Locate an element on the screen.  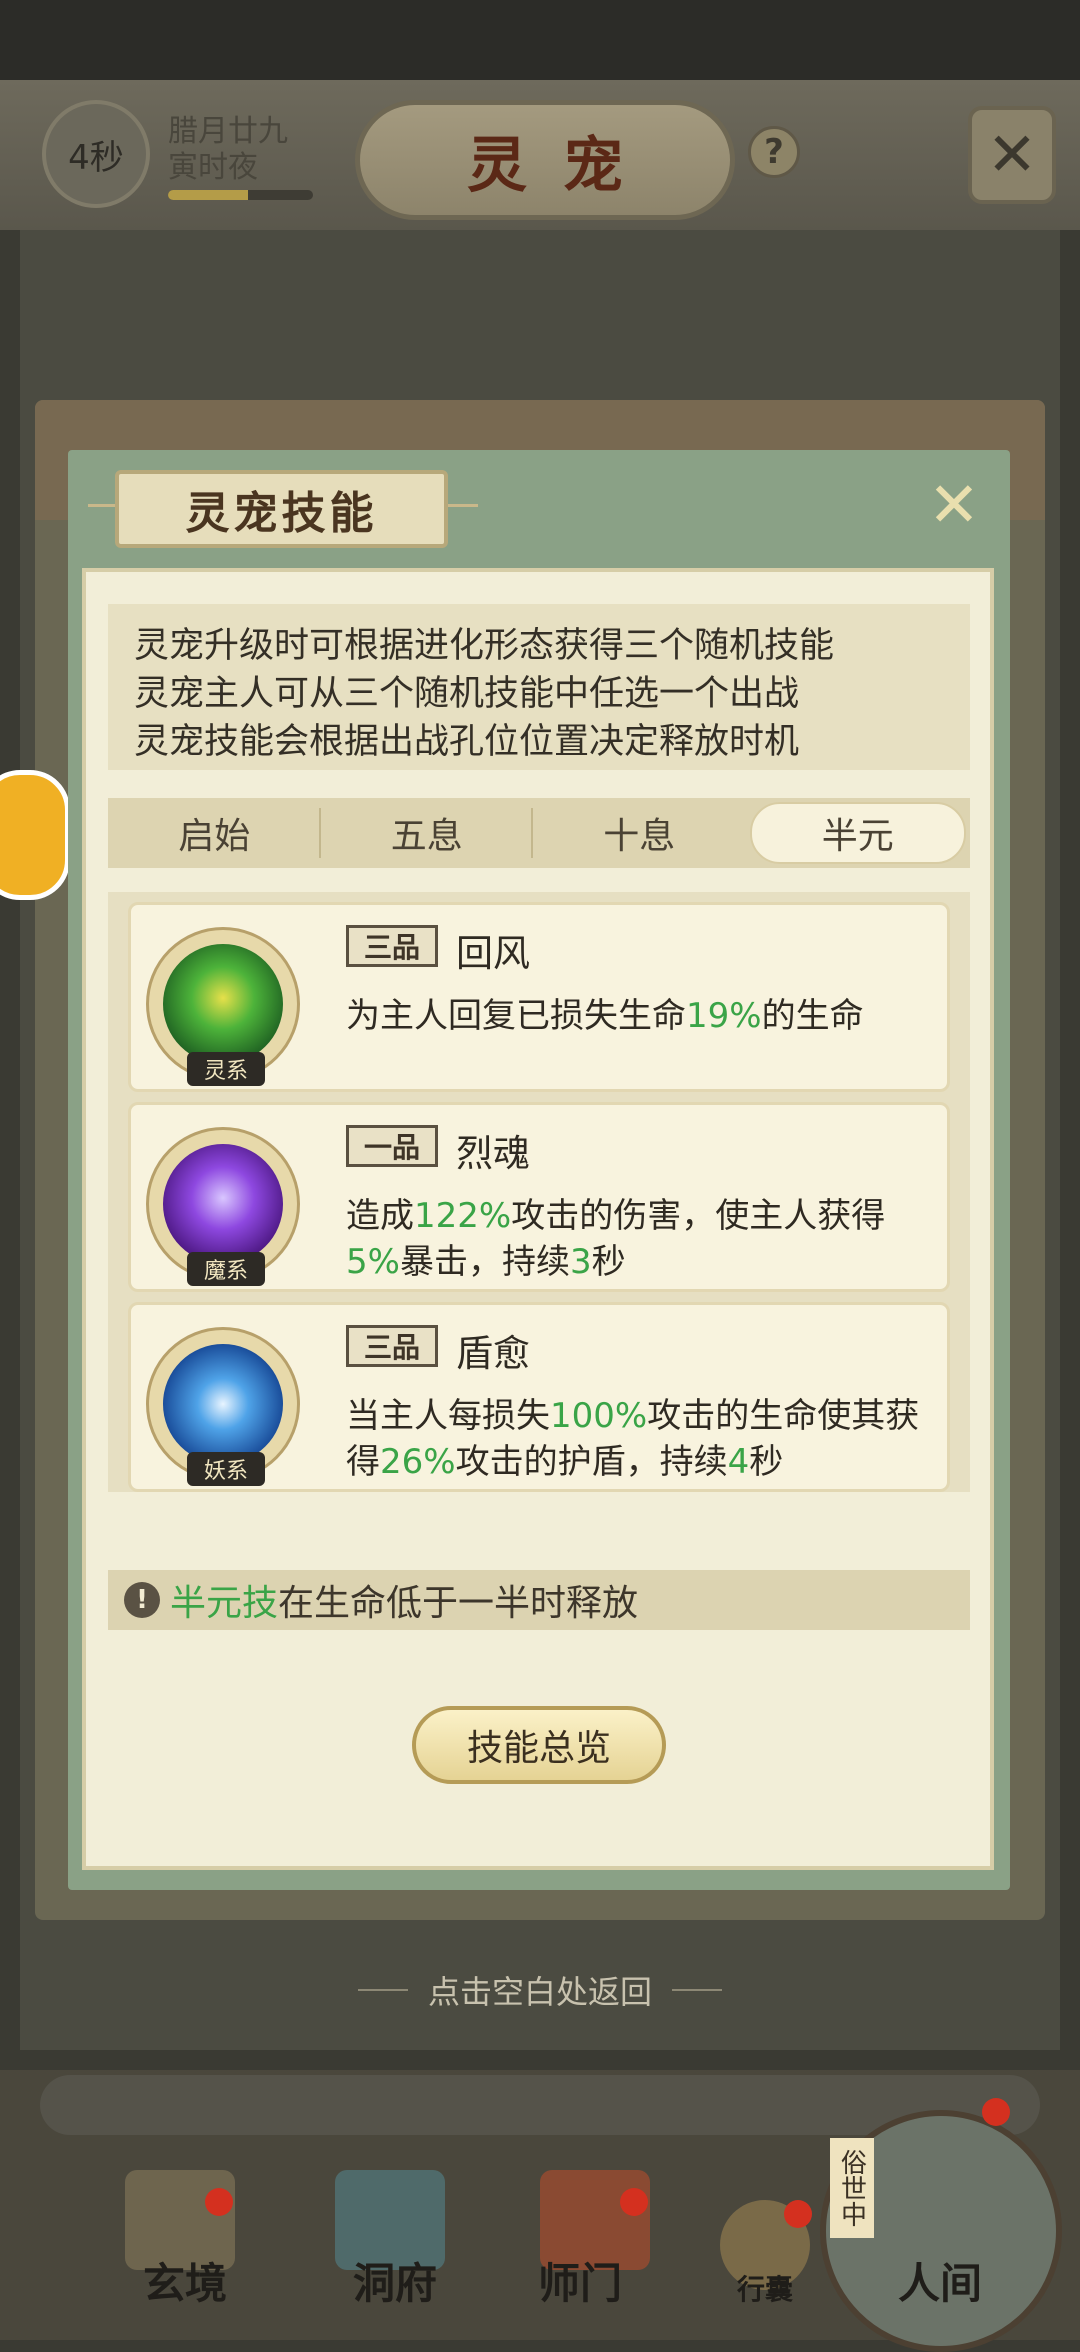
shield-skill-icon is located at coordinates (223, 1404).